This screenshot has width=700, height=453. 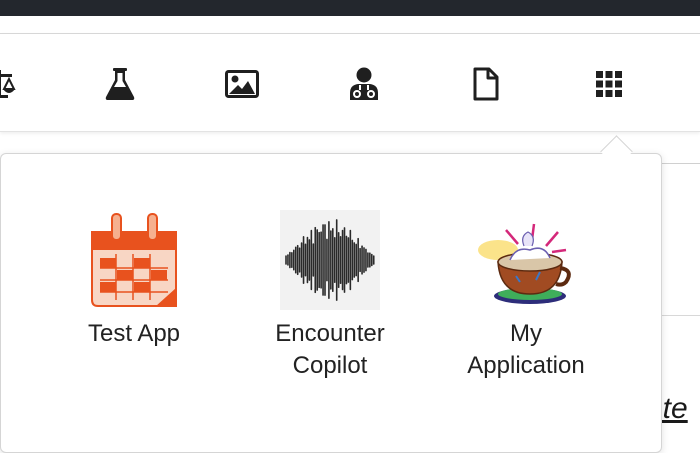 I want to click on toolbar-lab-button, so click(x=120, y=84).